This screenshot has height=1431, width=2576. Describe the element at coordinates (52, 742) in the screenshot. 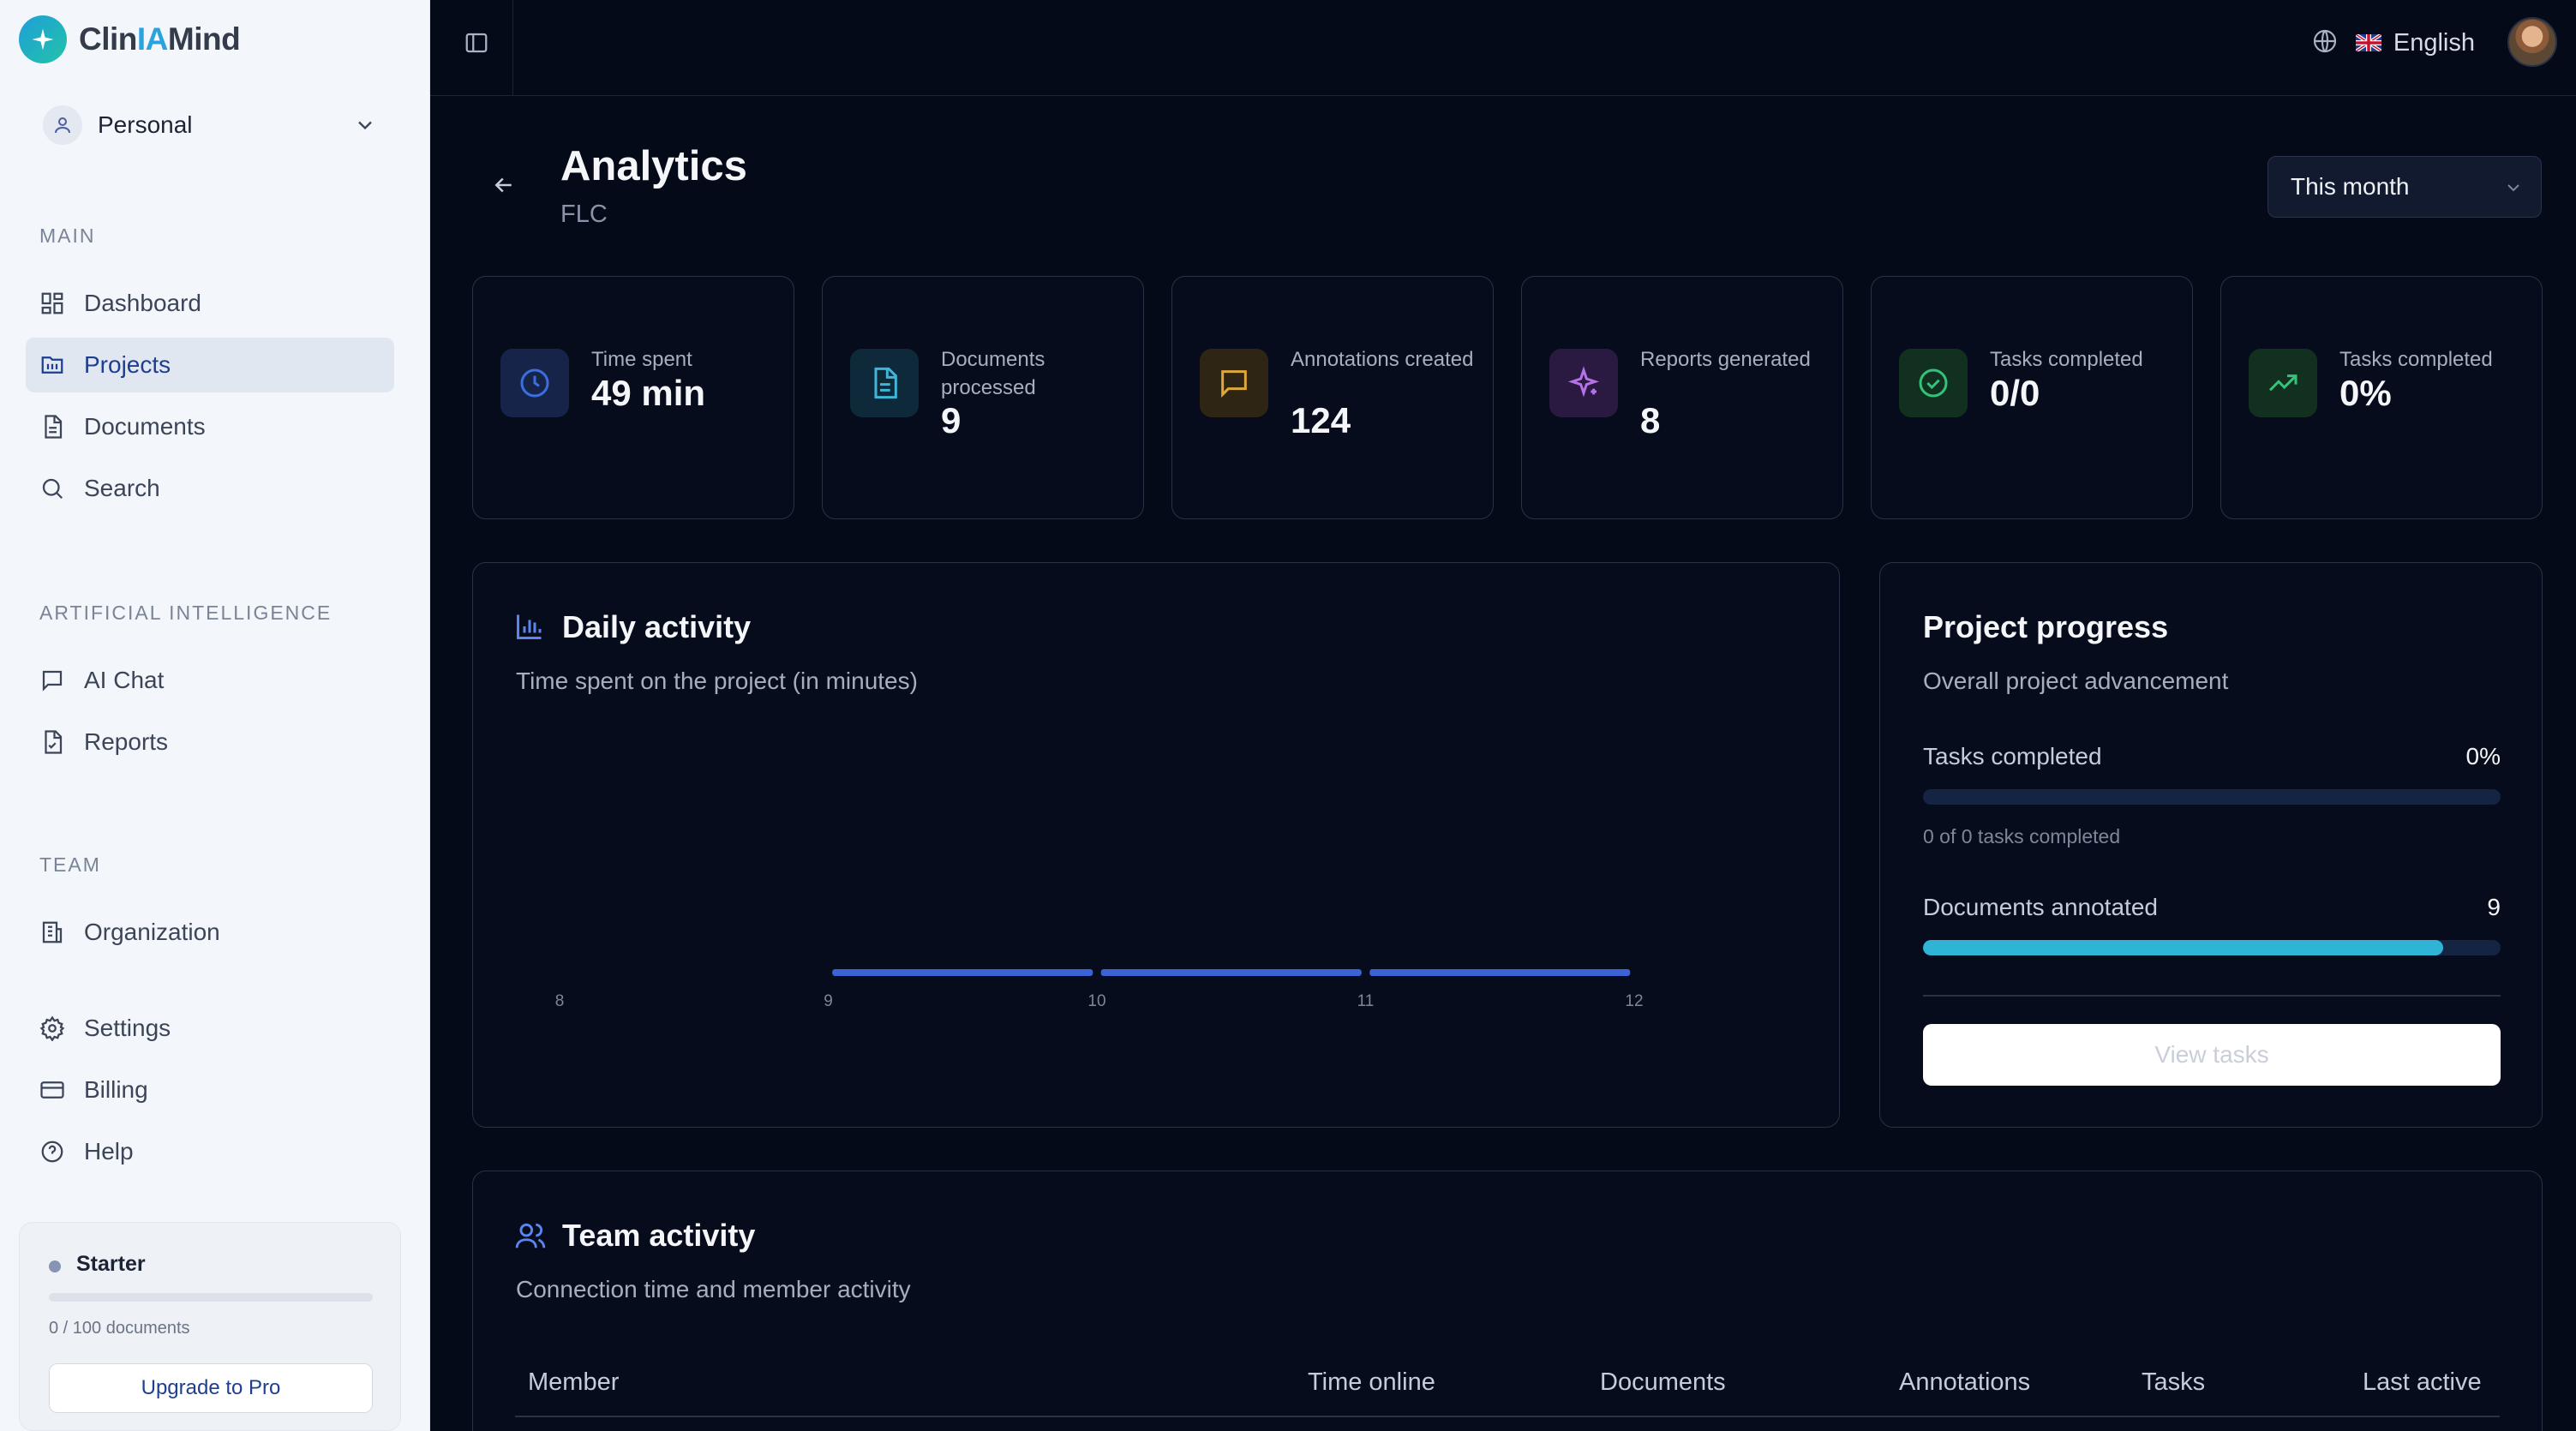

I see `report-icon` at that location.